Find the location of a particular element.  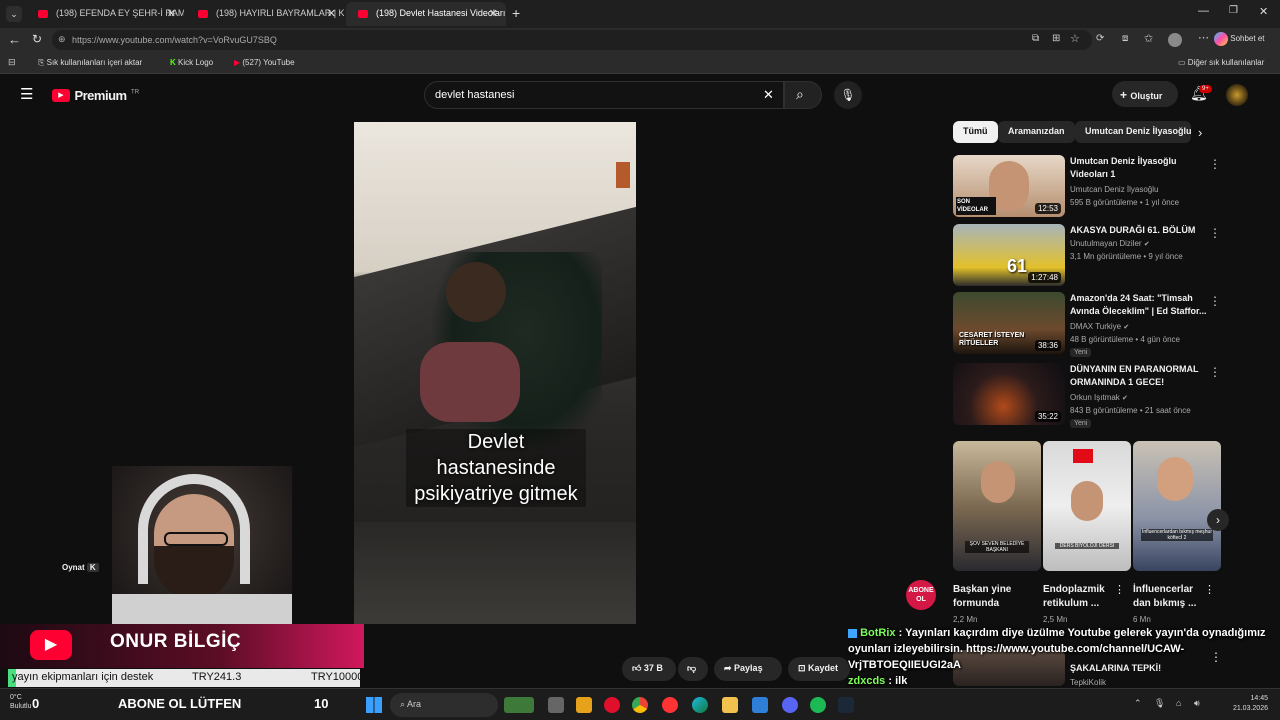

menu-hamburger-icon: ☰ is located at coordinates (26, 94).